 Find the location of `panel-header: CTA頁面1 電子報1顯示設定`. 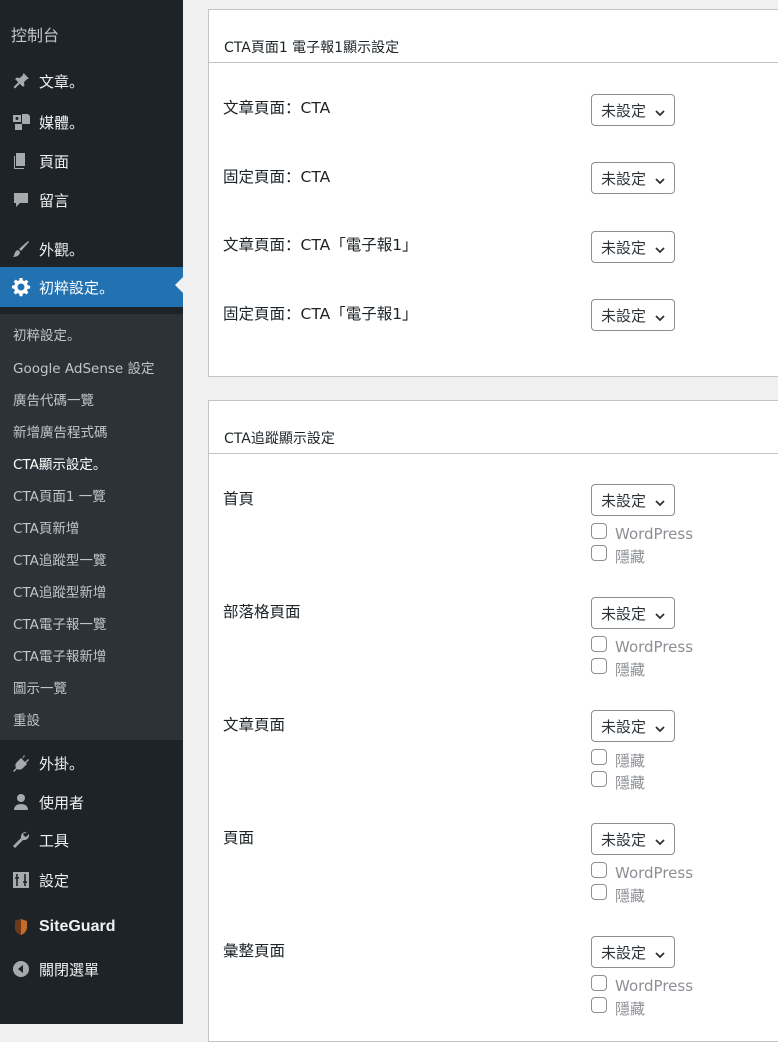

panel-header: CTA頁面1 電子報1顯示設定 is located at coordinates (493, 36).